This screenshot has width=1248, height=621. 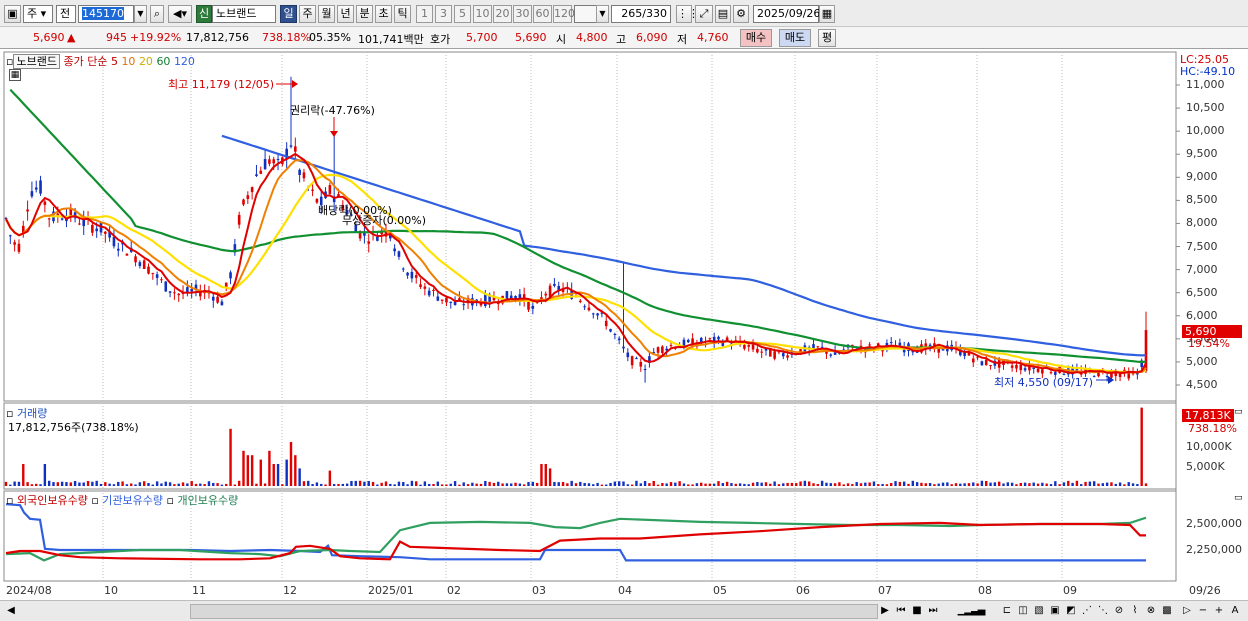 I want to click on count-field: 265/330, so click(x=641, y=14).